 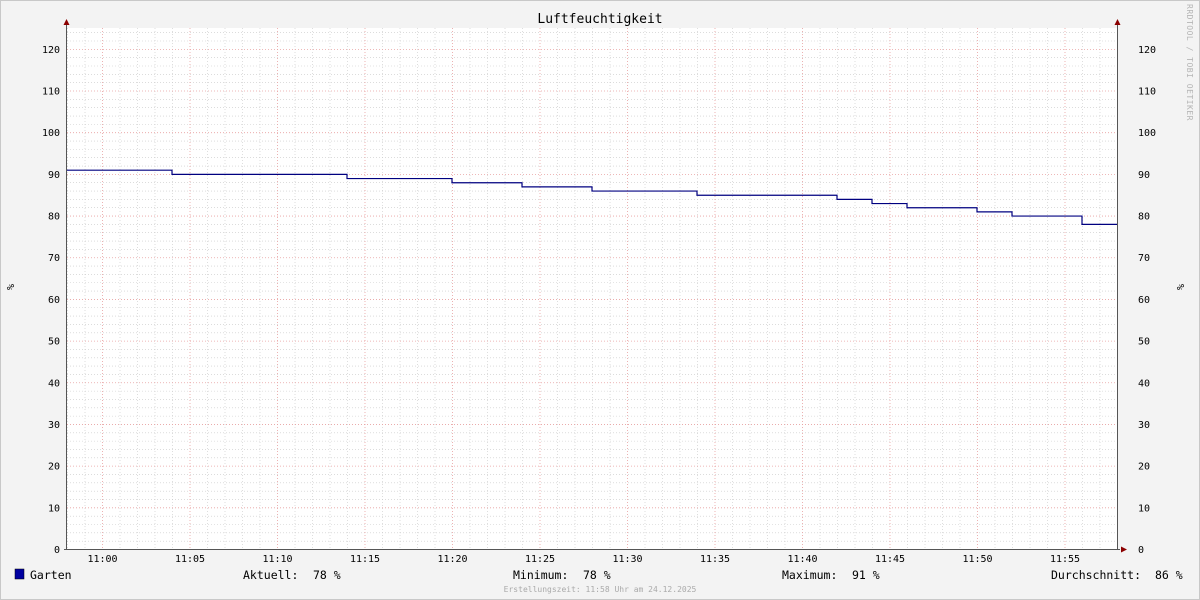 What do you see at coordinates (1144, 300) in the screenshot?
I see `y-tick-label-right: 60` at bounding box center [1144, 300].